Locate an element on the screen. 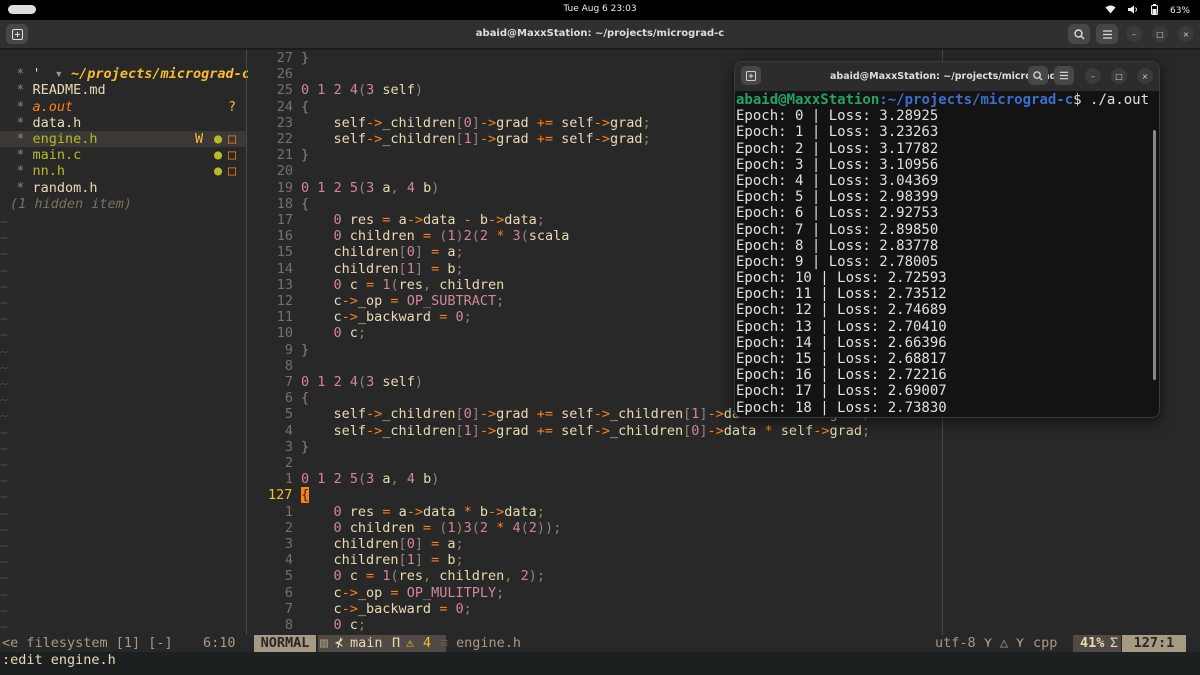 The image size is (1200, 675). diagnostics-icon: Π is located at coordinates (396, 643).